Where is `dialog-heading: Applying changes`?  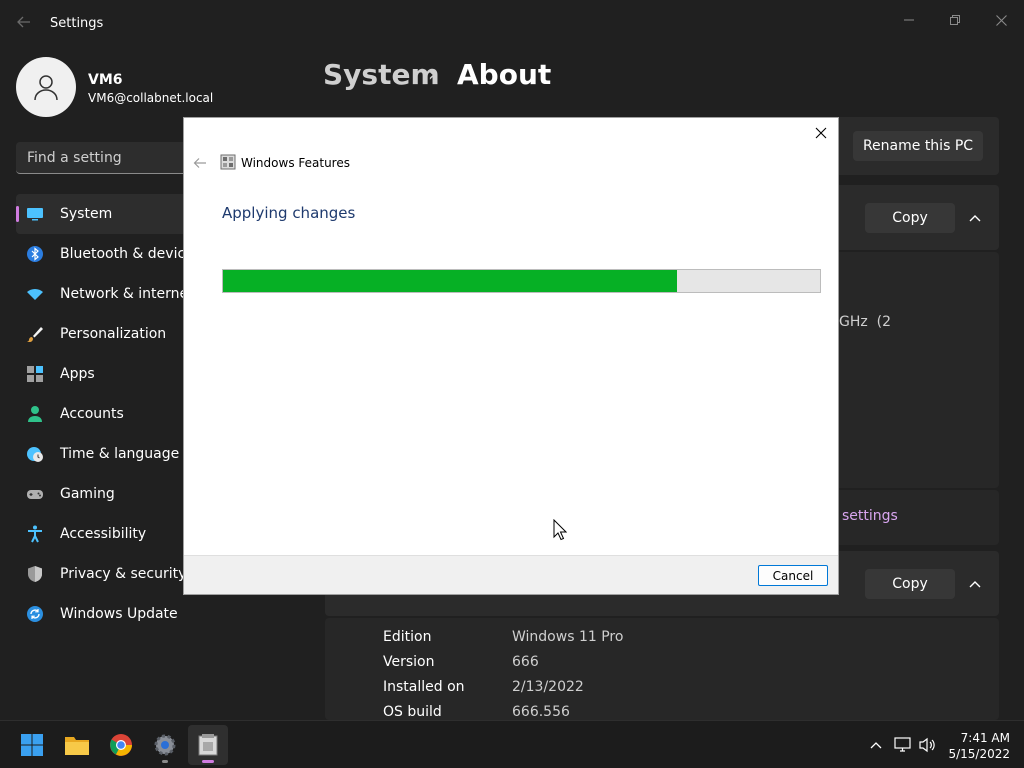
dialog-heading: Applying changes is located at coordinates (289, 213).